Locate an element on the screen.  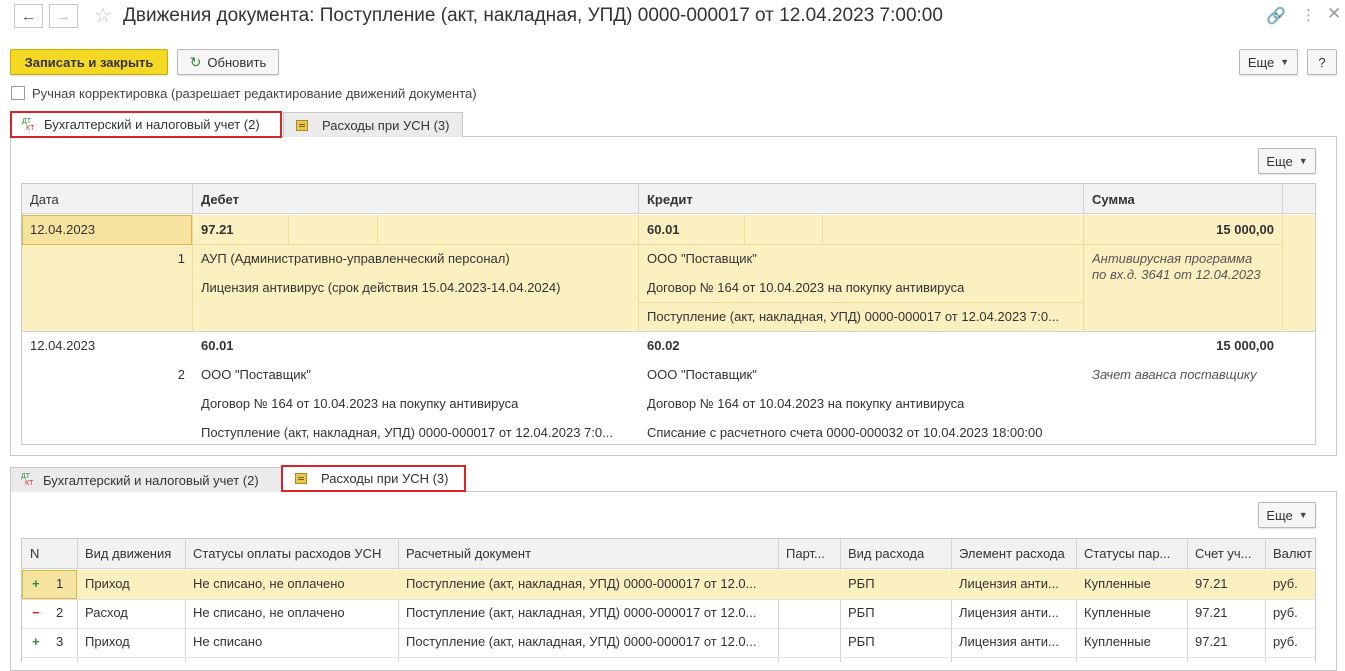
row2-sum: 15 000,00 is located at coordinates (1245, 345).